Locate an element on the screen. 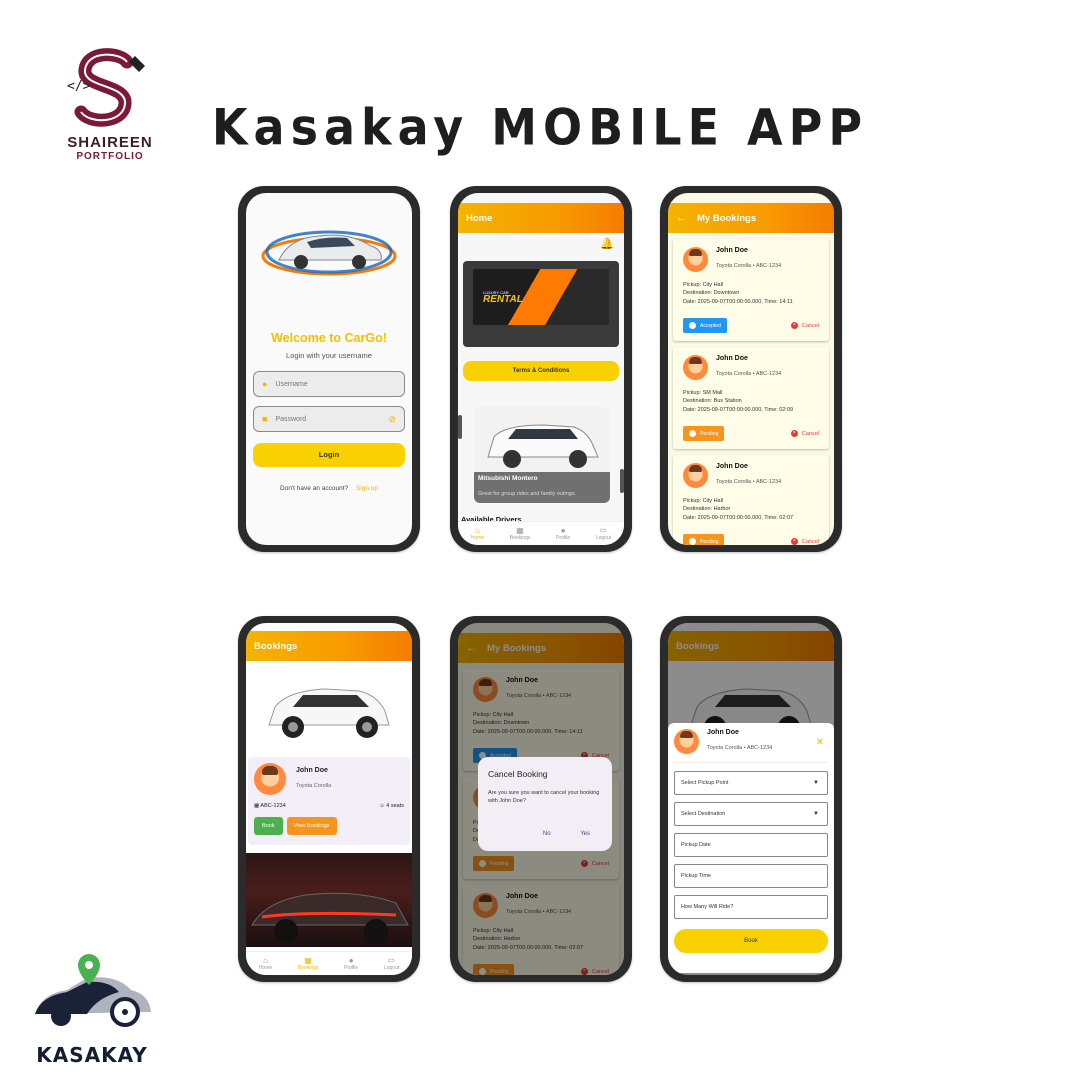 The height and width of the screenshot is (1080, 1080). app-bar-title: Bookings is located at coordinates (276, 646).